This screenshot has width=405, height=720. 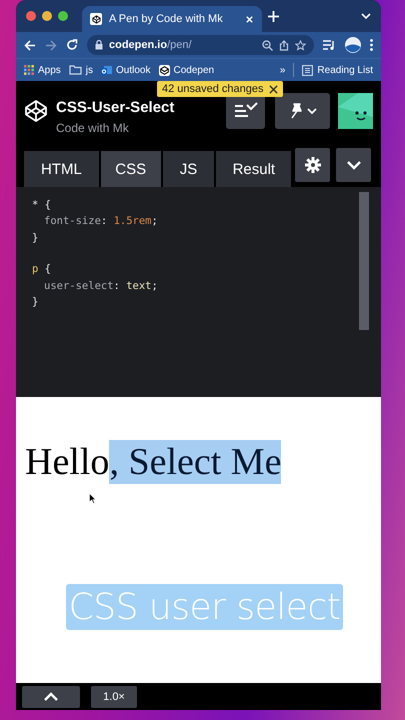 What do you see at coordinates (42, 270) in the screenshot?
I see `code-line: p {` at bounding box center [42, 270].